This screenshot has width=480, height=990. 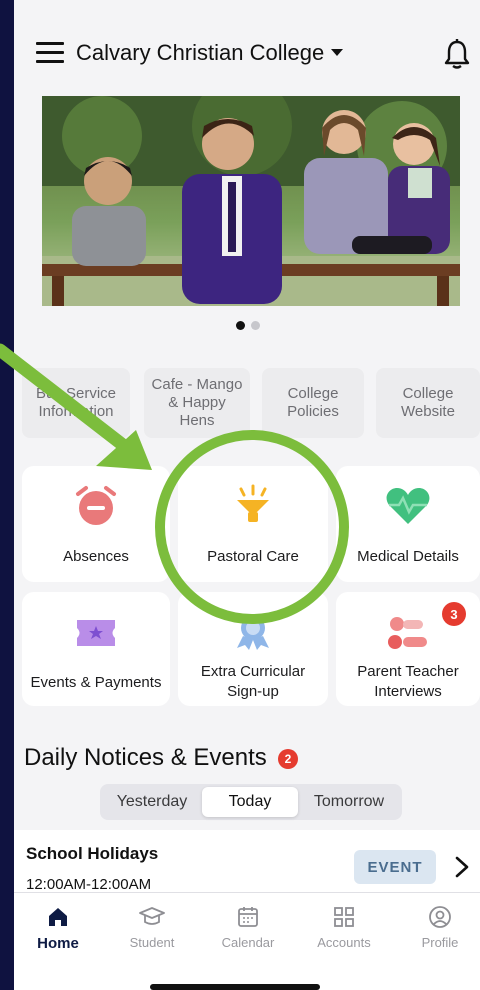 I want to click on parent-teacher-badge: 3, so click(x=454, y=614).